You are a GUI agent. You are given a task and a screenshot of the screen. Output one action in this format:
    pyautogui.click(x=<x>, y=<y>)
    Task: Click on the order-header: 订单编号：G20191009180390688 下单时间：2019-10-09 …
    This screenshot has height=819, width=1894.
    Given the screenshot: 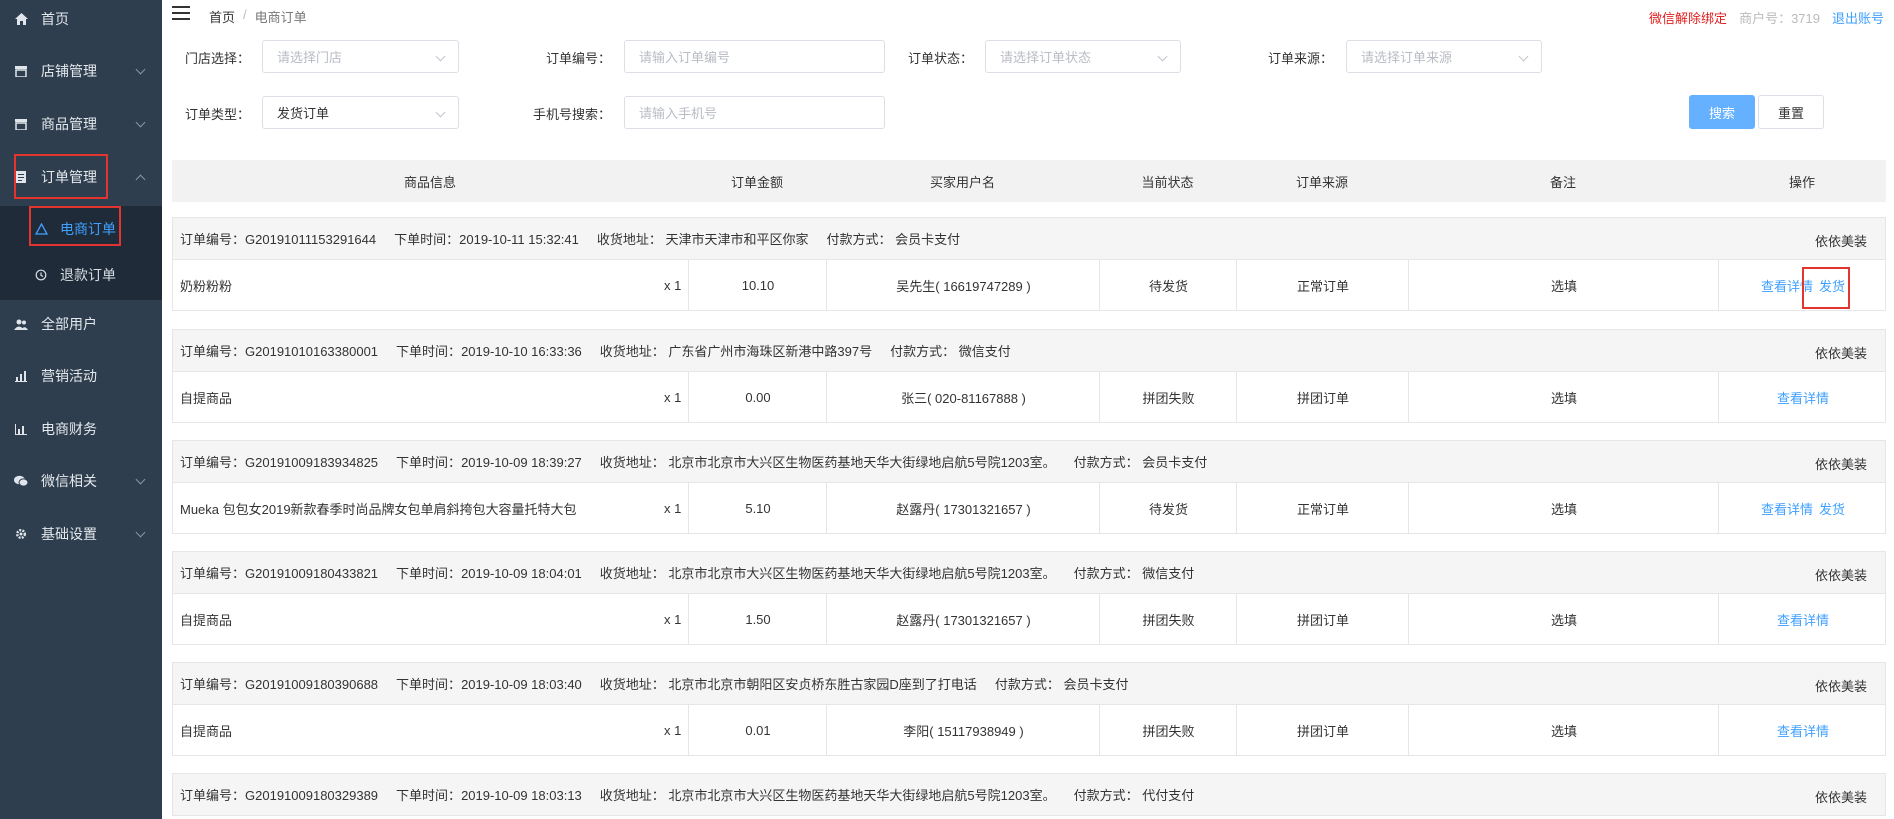 What is the action you would take?
    pyautogui.click(x=1029, y=684)
    